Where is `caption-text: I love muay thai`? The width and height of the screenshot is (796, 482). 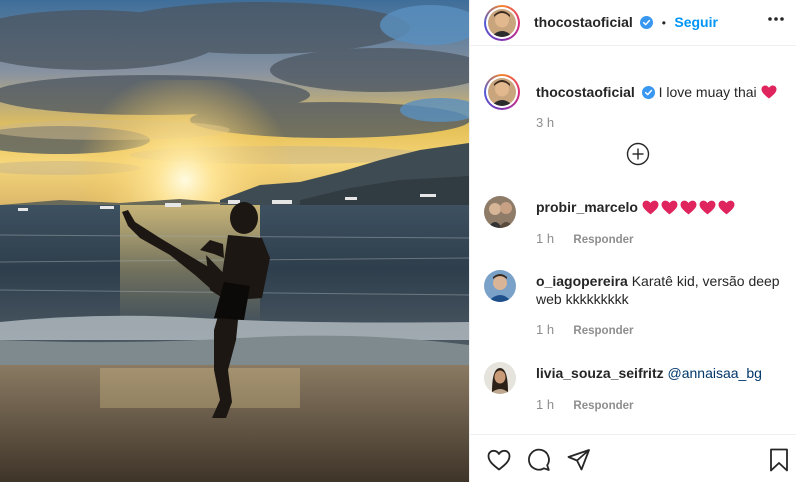
caption-text: I love muay thai is located at coordinates (707, 92).